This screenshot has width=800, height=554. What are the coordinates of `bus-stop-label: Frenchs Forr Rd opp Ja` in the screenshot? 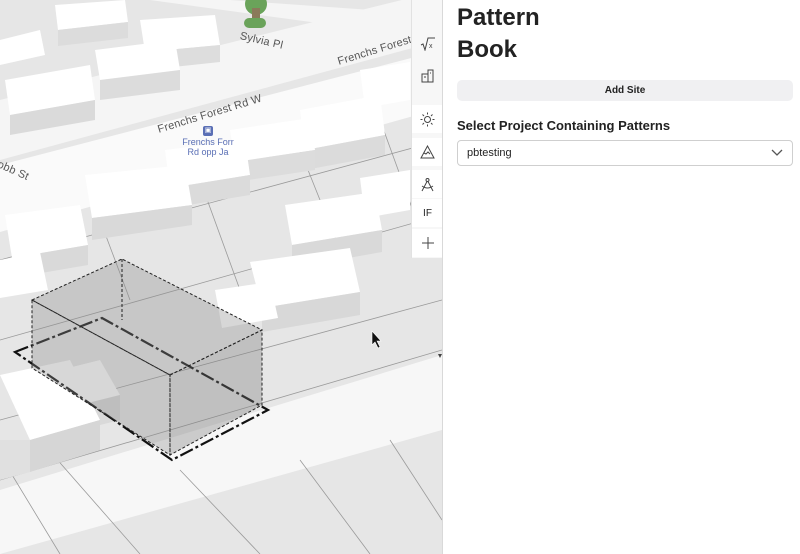 It's located at (208, 147).